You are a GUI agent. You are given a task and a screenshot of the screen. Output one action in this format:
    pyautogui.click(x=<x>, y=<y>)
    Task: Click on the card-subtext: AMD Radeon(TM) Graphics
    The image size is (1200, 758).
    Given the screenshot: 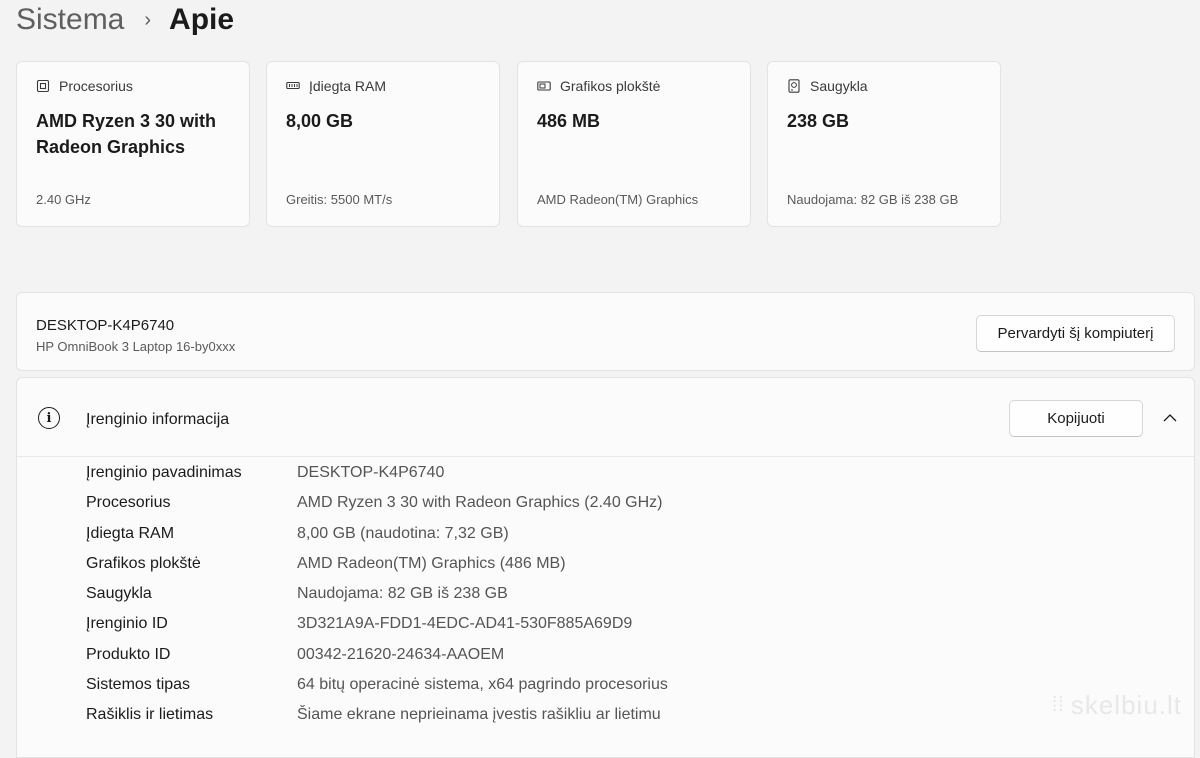 What is the action you would take?
    pyautogui.click(x=618, y=199)
    